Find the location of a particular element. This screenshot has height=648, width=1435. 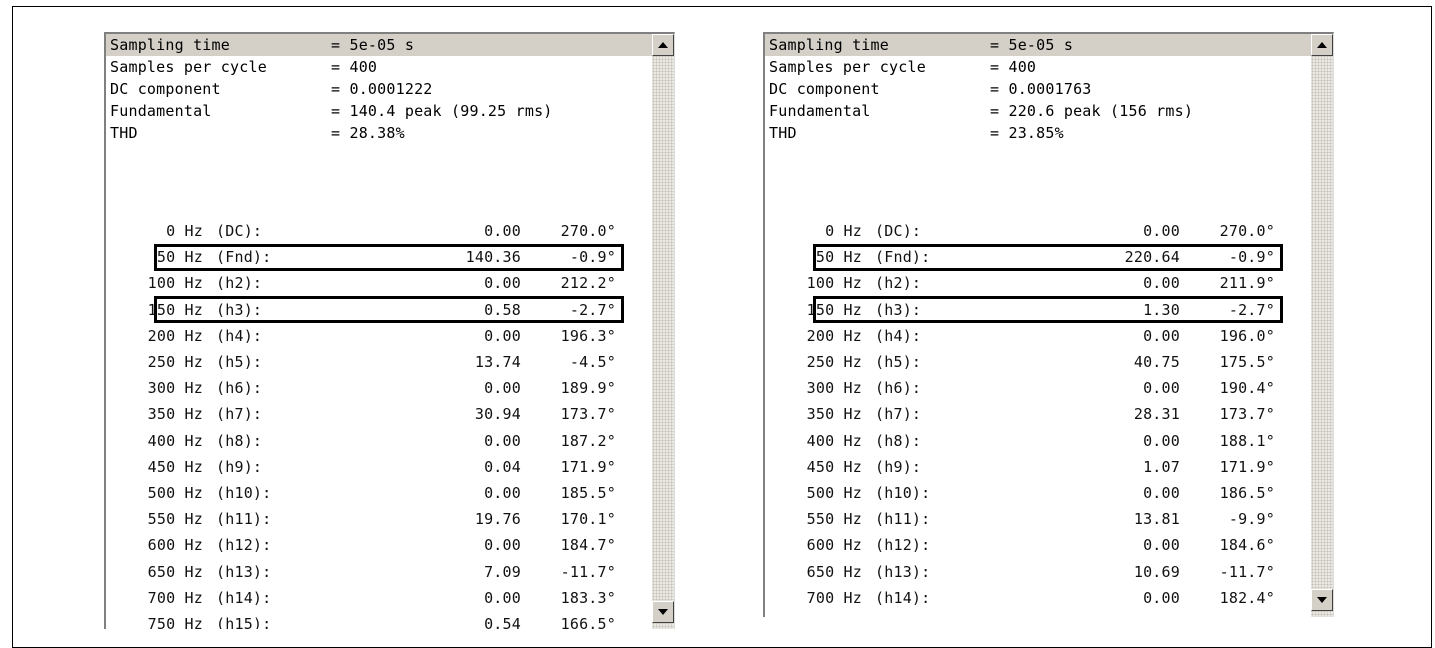

summary-value: = 23.85% is located at coordinates (1027, 133).